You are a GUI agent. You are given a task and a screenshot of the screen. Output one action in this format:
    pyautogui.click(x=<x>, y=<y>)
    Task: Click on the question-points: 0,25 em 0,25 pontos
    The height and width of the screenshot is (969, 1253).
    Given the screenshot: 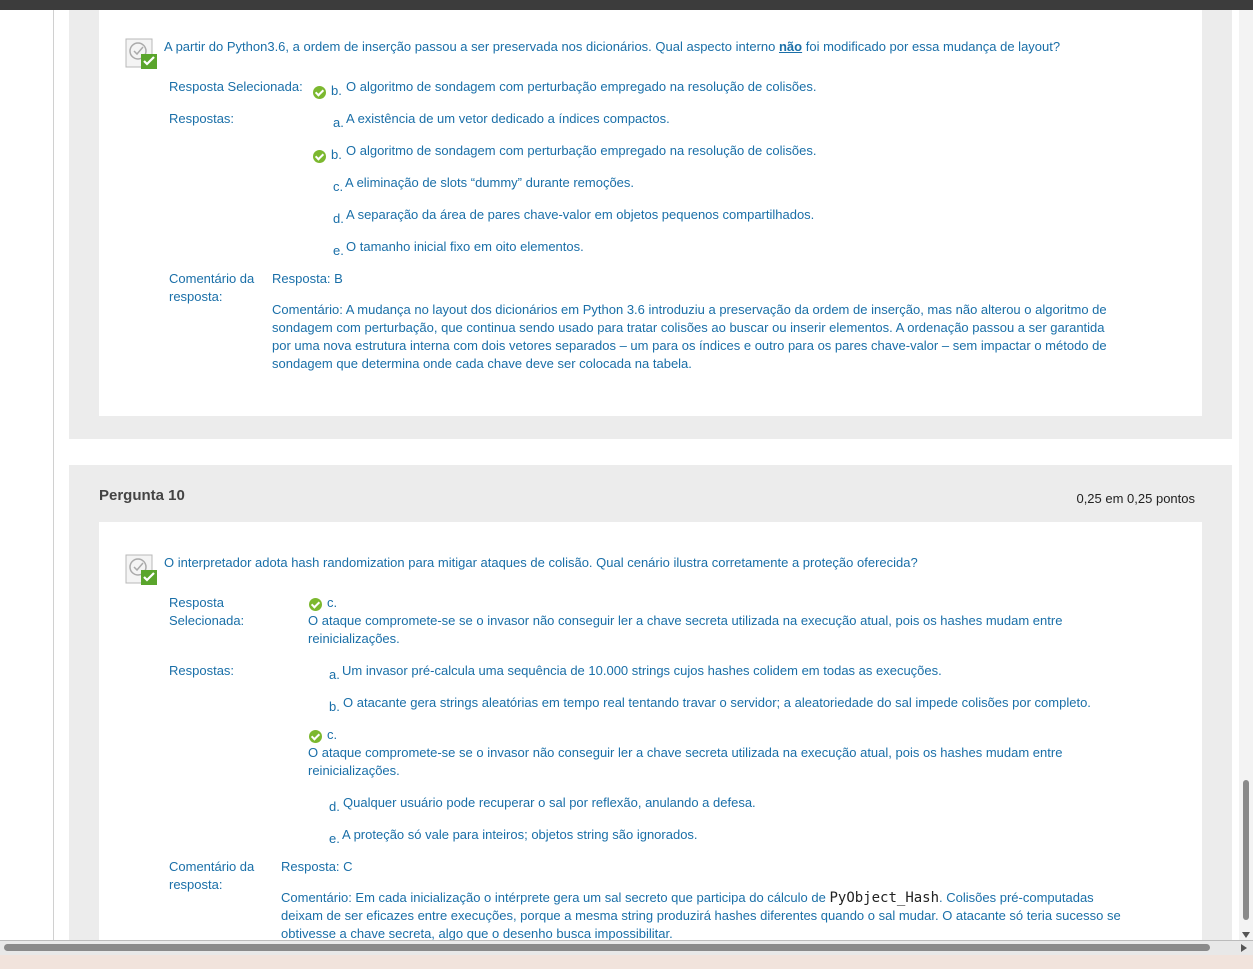 What is the action you would take?
    pyautogui.click(x=1135, y=498)
    